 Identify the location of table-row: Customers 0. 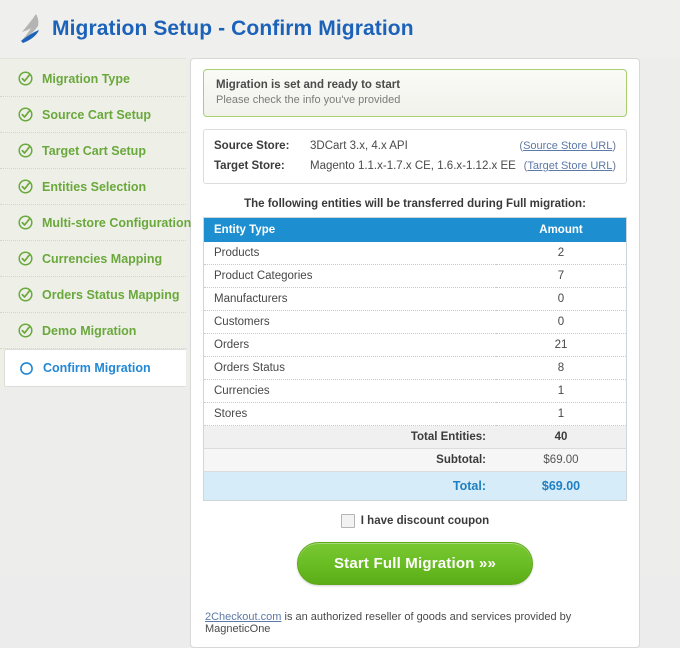
(415, 322).